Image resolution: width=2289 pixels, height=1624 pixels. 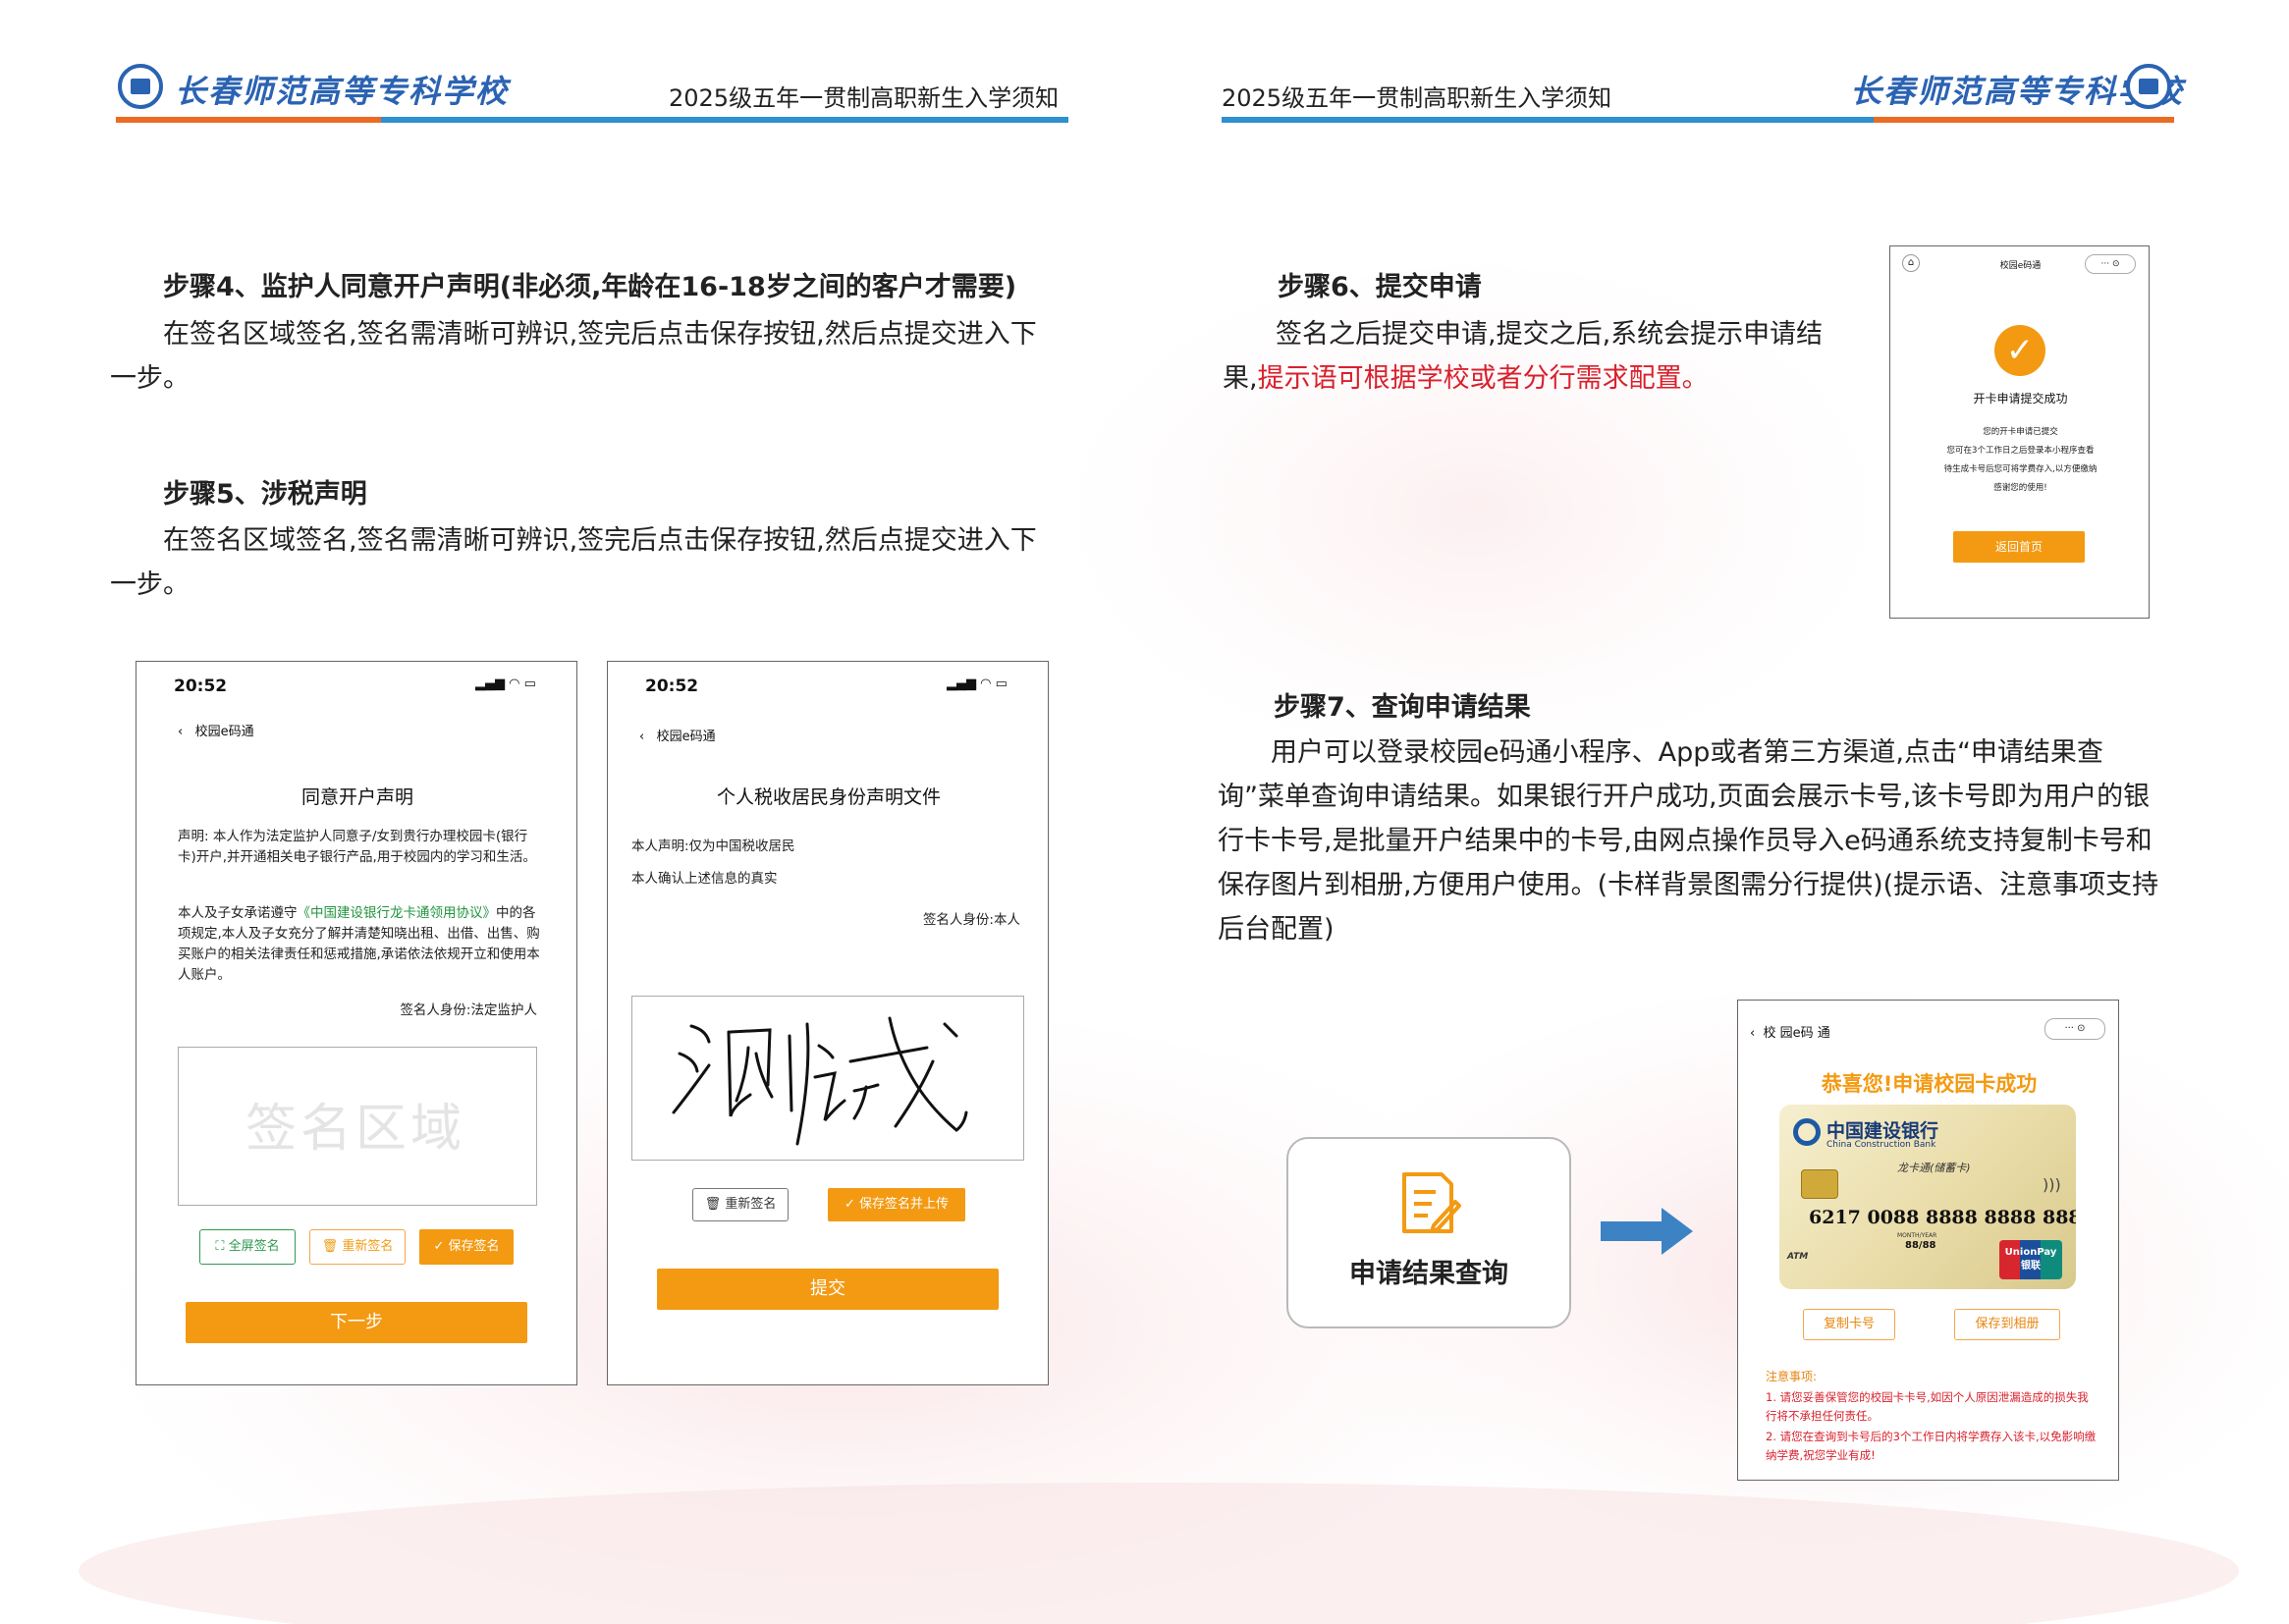 I want to click on query-result-label: 申请结果查询, so click(x=1428, y=1274).